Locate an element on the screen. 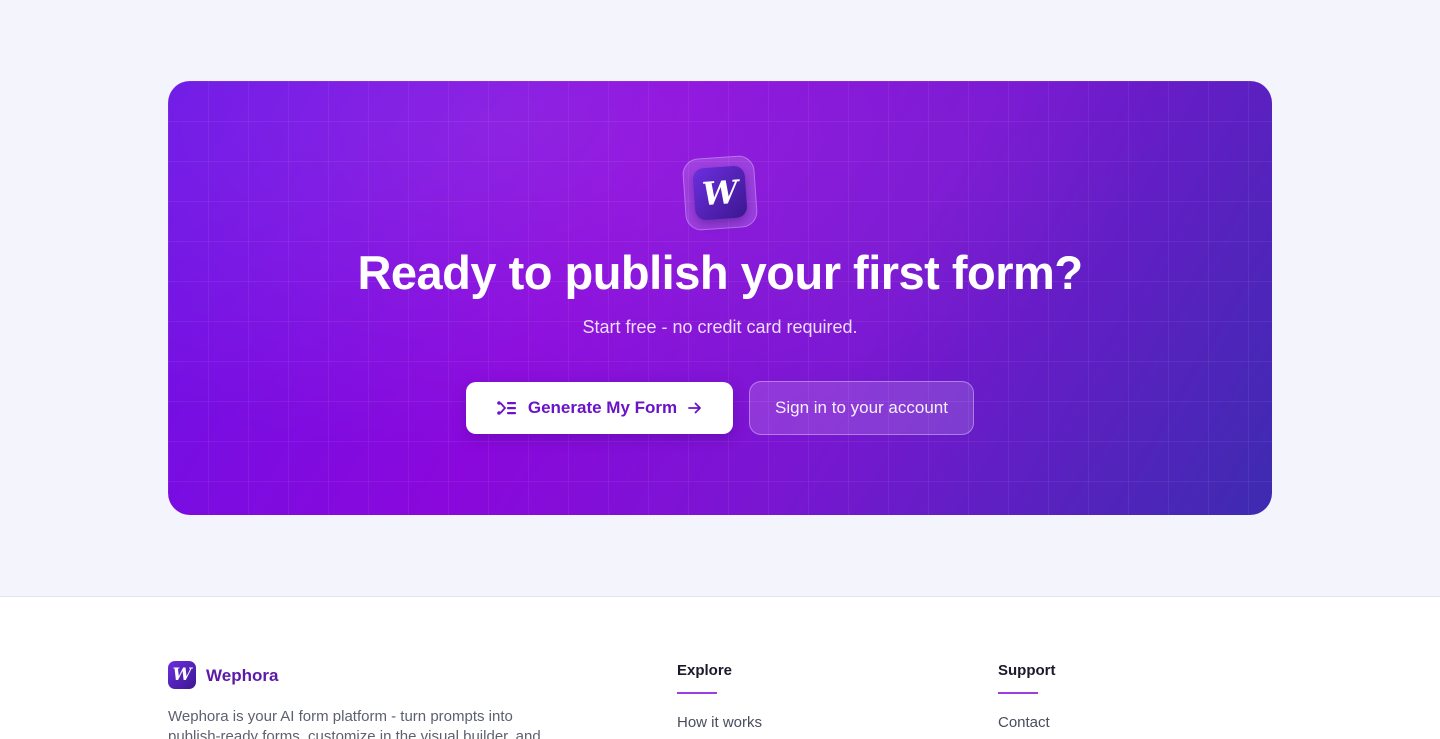 The image size is (1440, 739). generate-form-button: Generate My Form is located at coordinates (599, 408).